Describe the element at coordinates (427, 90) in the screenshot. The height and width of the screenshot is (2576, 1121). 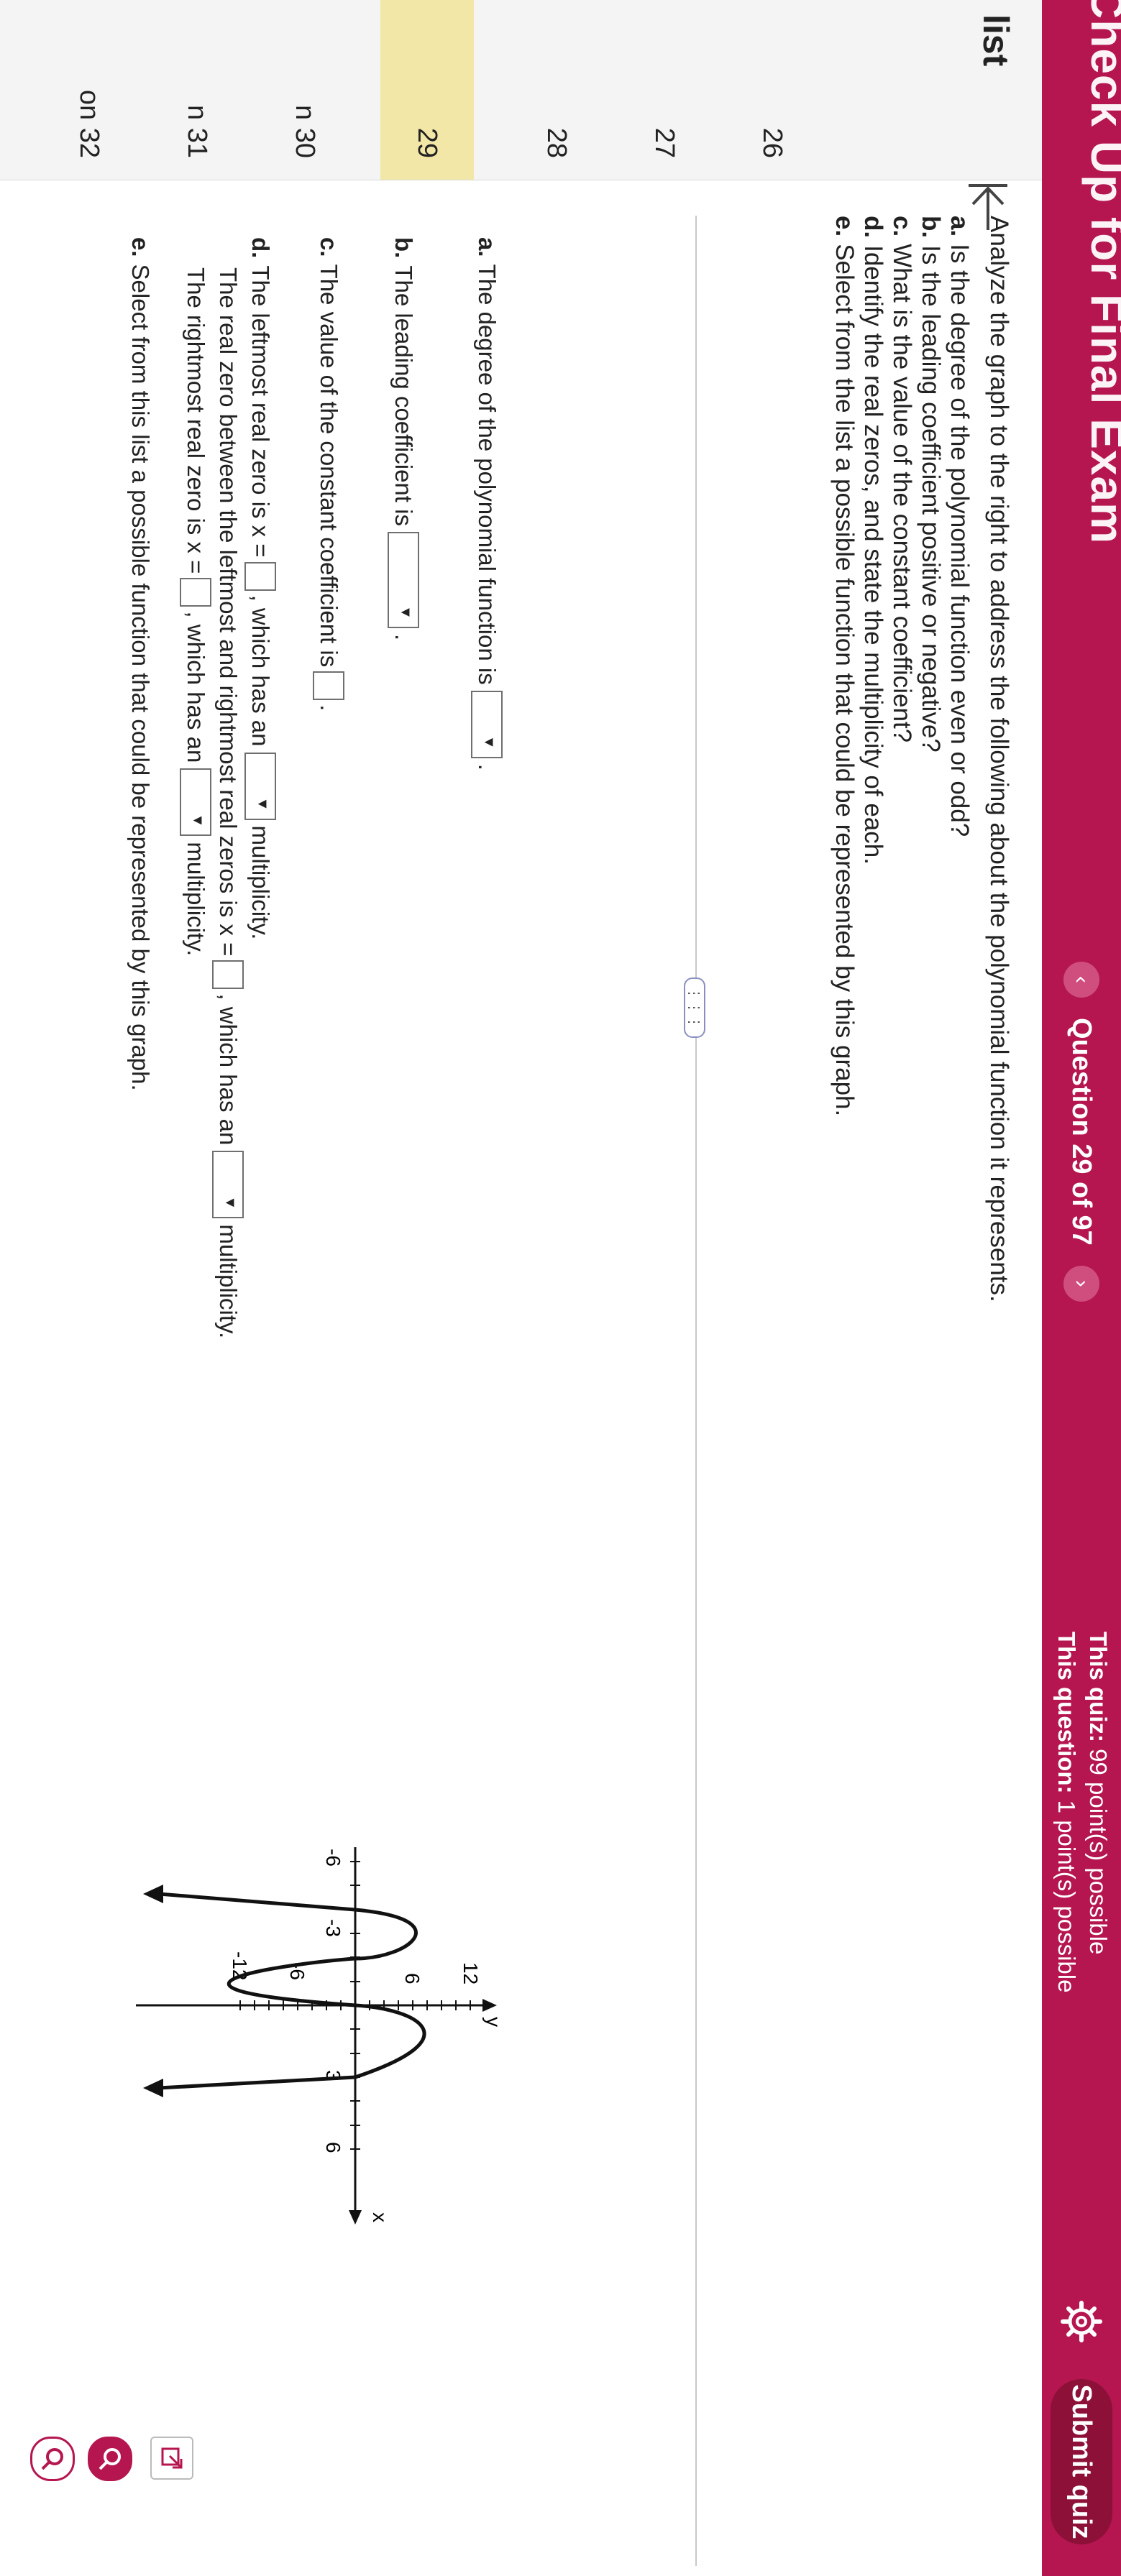
I see `sidebar-item-29: 29` at that location.